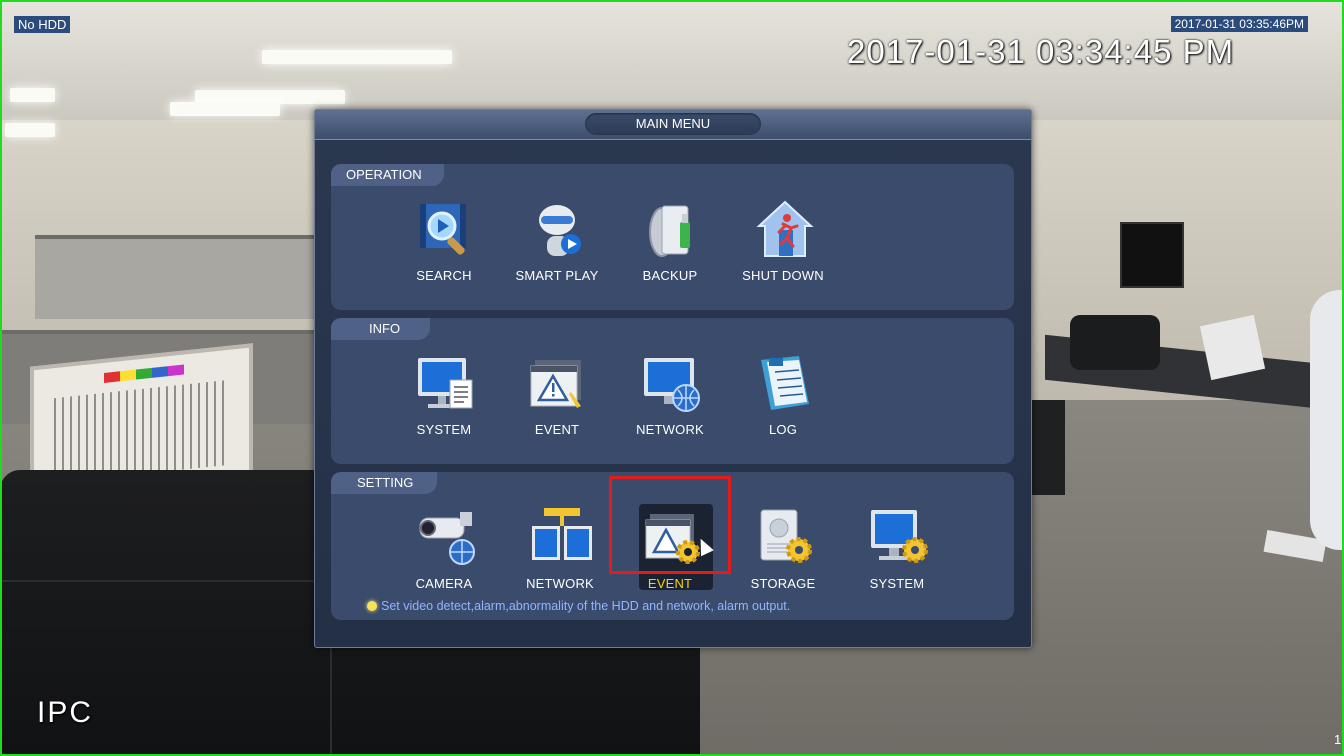 This screenshot has width=1344, height=756. I want to click on hdd-status-badge: No HDD, so click(42, 24).